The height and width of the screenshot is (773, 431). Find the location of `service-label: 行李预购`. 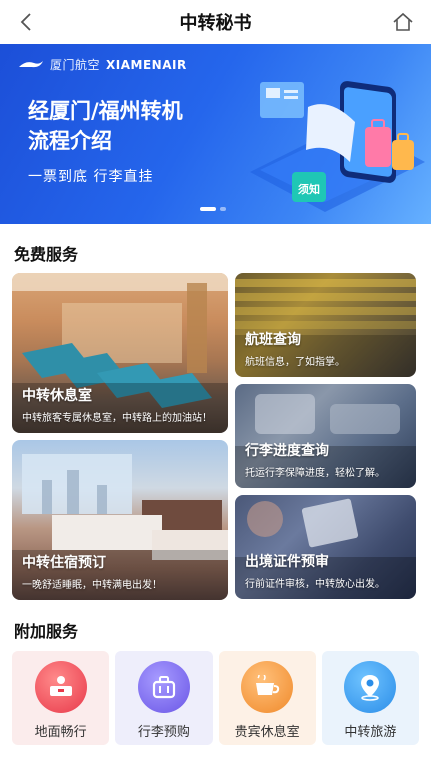

service-label: 行李预购 is located at coordinates (163, 732).